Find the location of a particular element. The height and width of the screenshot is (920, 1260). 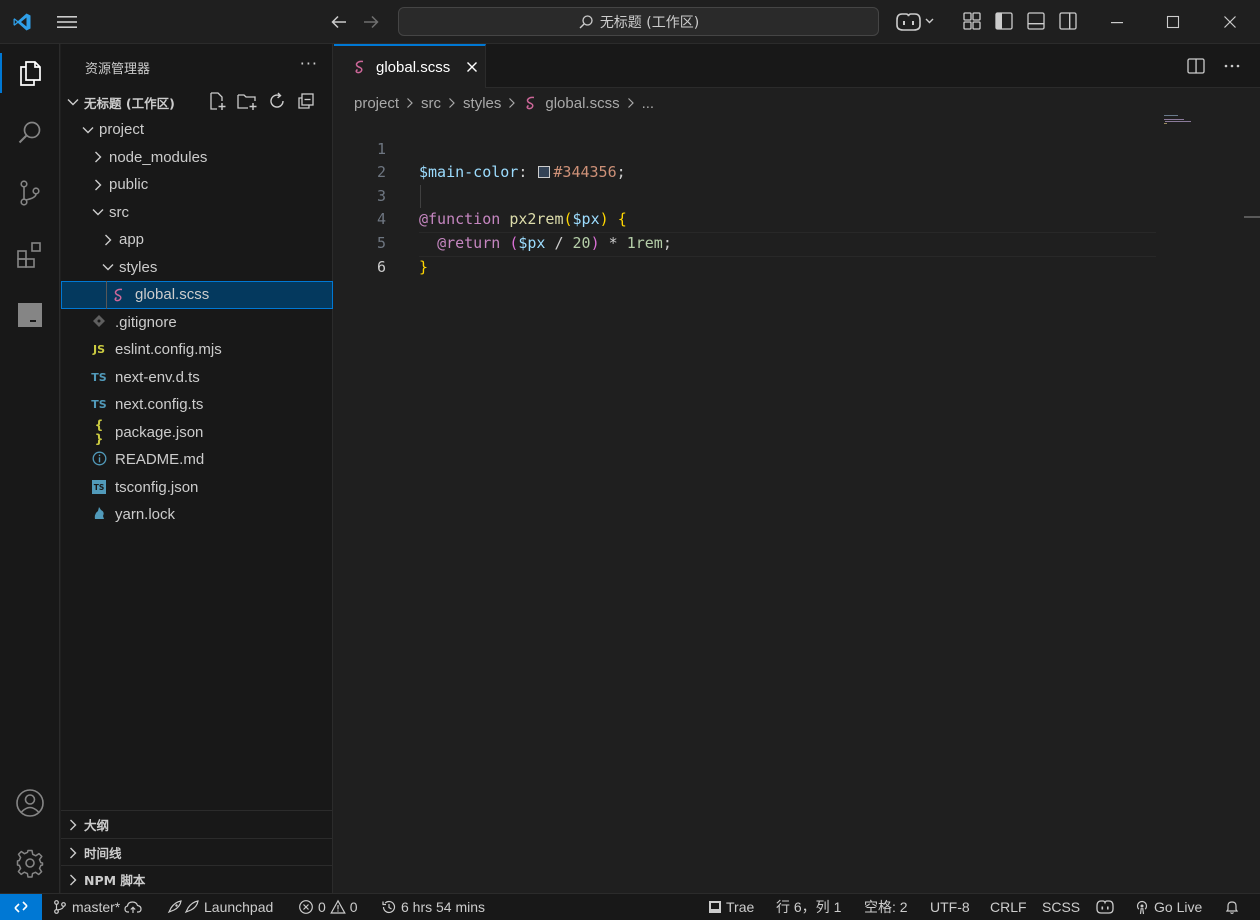

remote-button is located at coordinates (21, 907).